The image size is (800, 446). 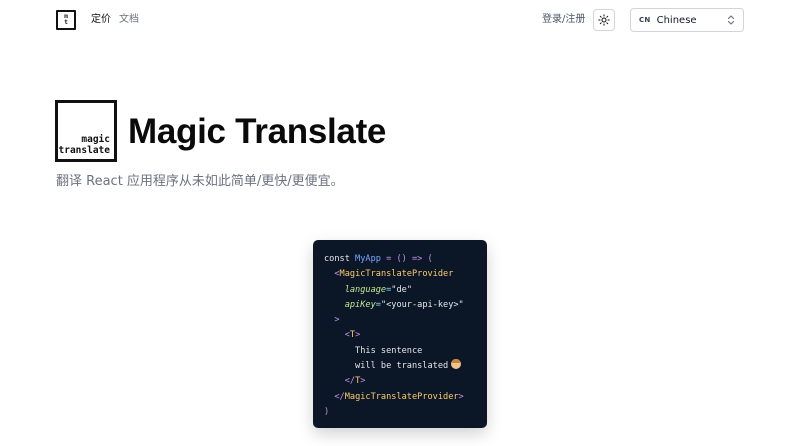 What do you see at coordinates (86, 131) in the screenshot?
I see `hero-logo: magic translate` at bounding box center [86, 131].